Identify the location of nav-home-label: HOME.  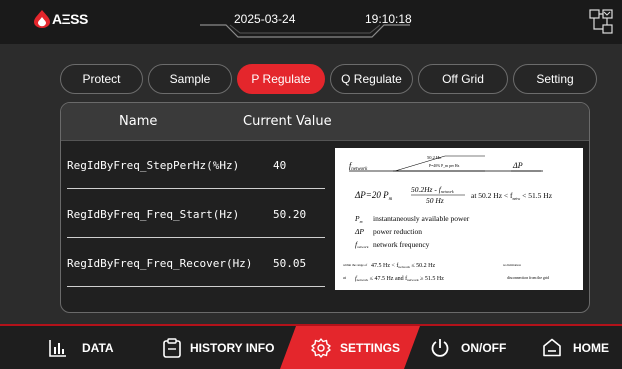
(591, 347).